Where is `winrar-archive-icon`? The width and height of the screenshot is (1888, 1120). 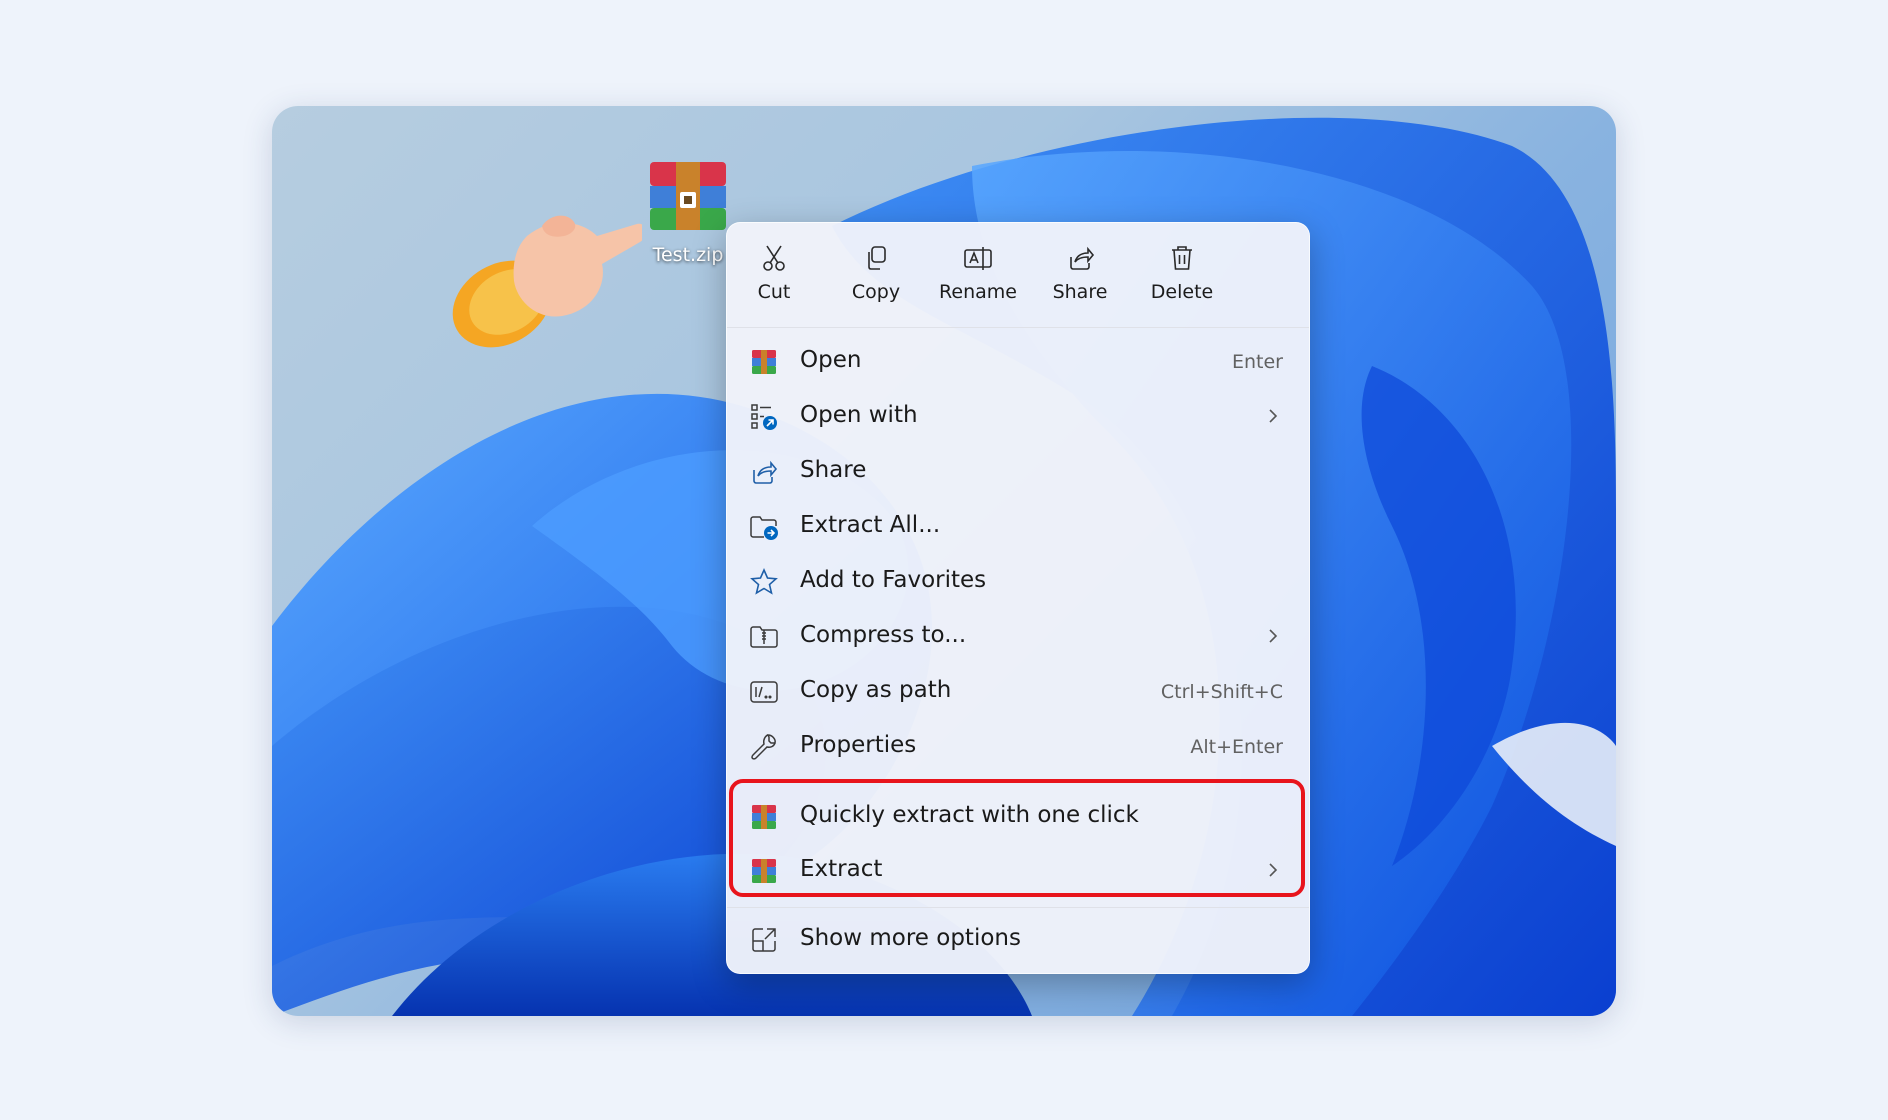
winrar-archive-icon is located at coordinates (688, 196).